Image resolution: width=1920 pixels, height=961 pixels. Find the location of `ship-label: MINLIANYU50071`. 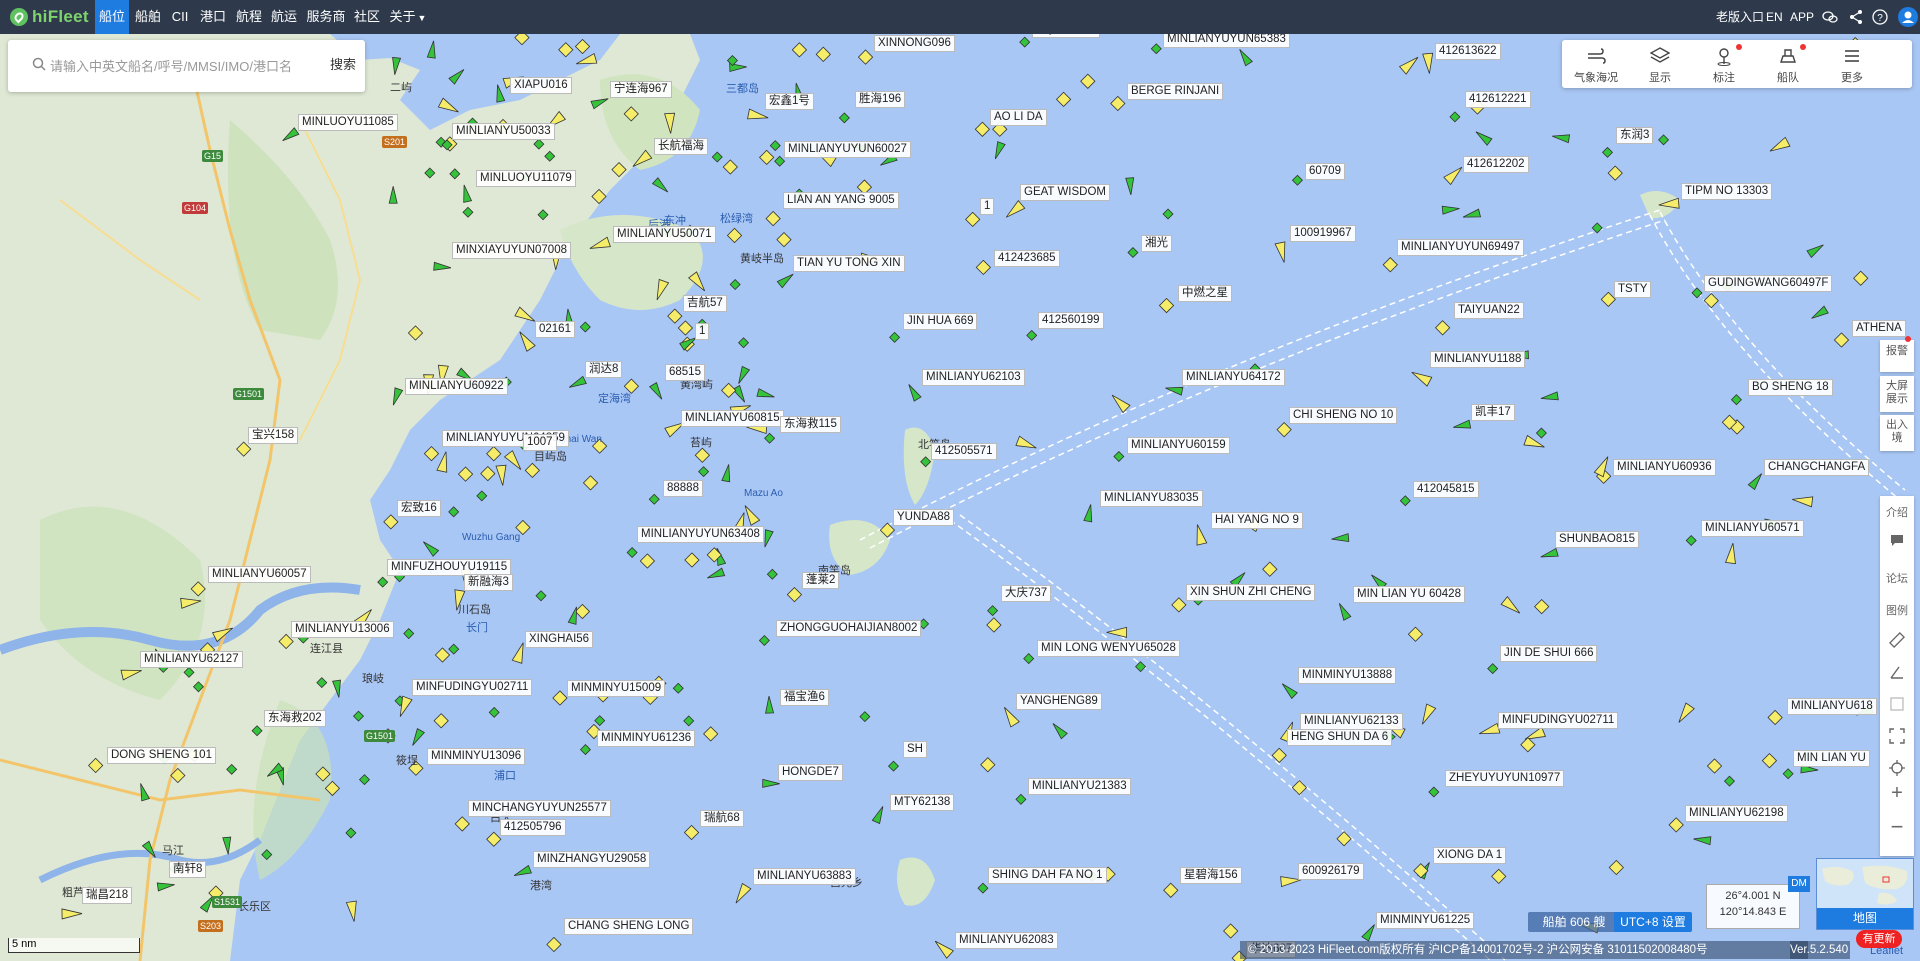

ship-label: MINLIANYU50071 is located at coordinates (664, 234).